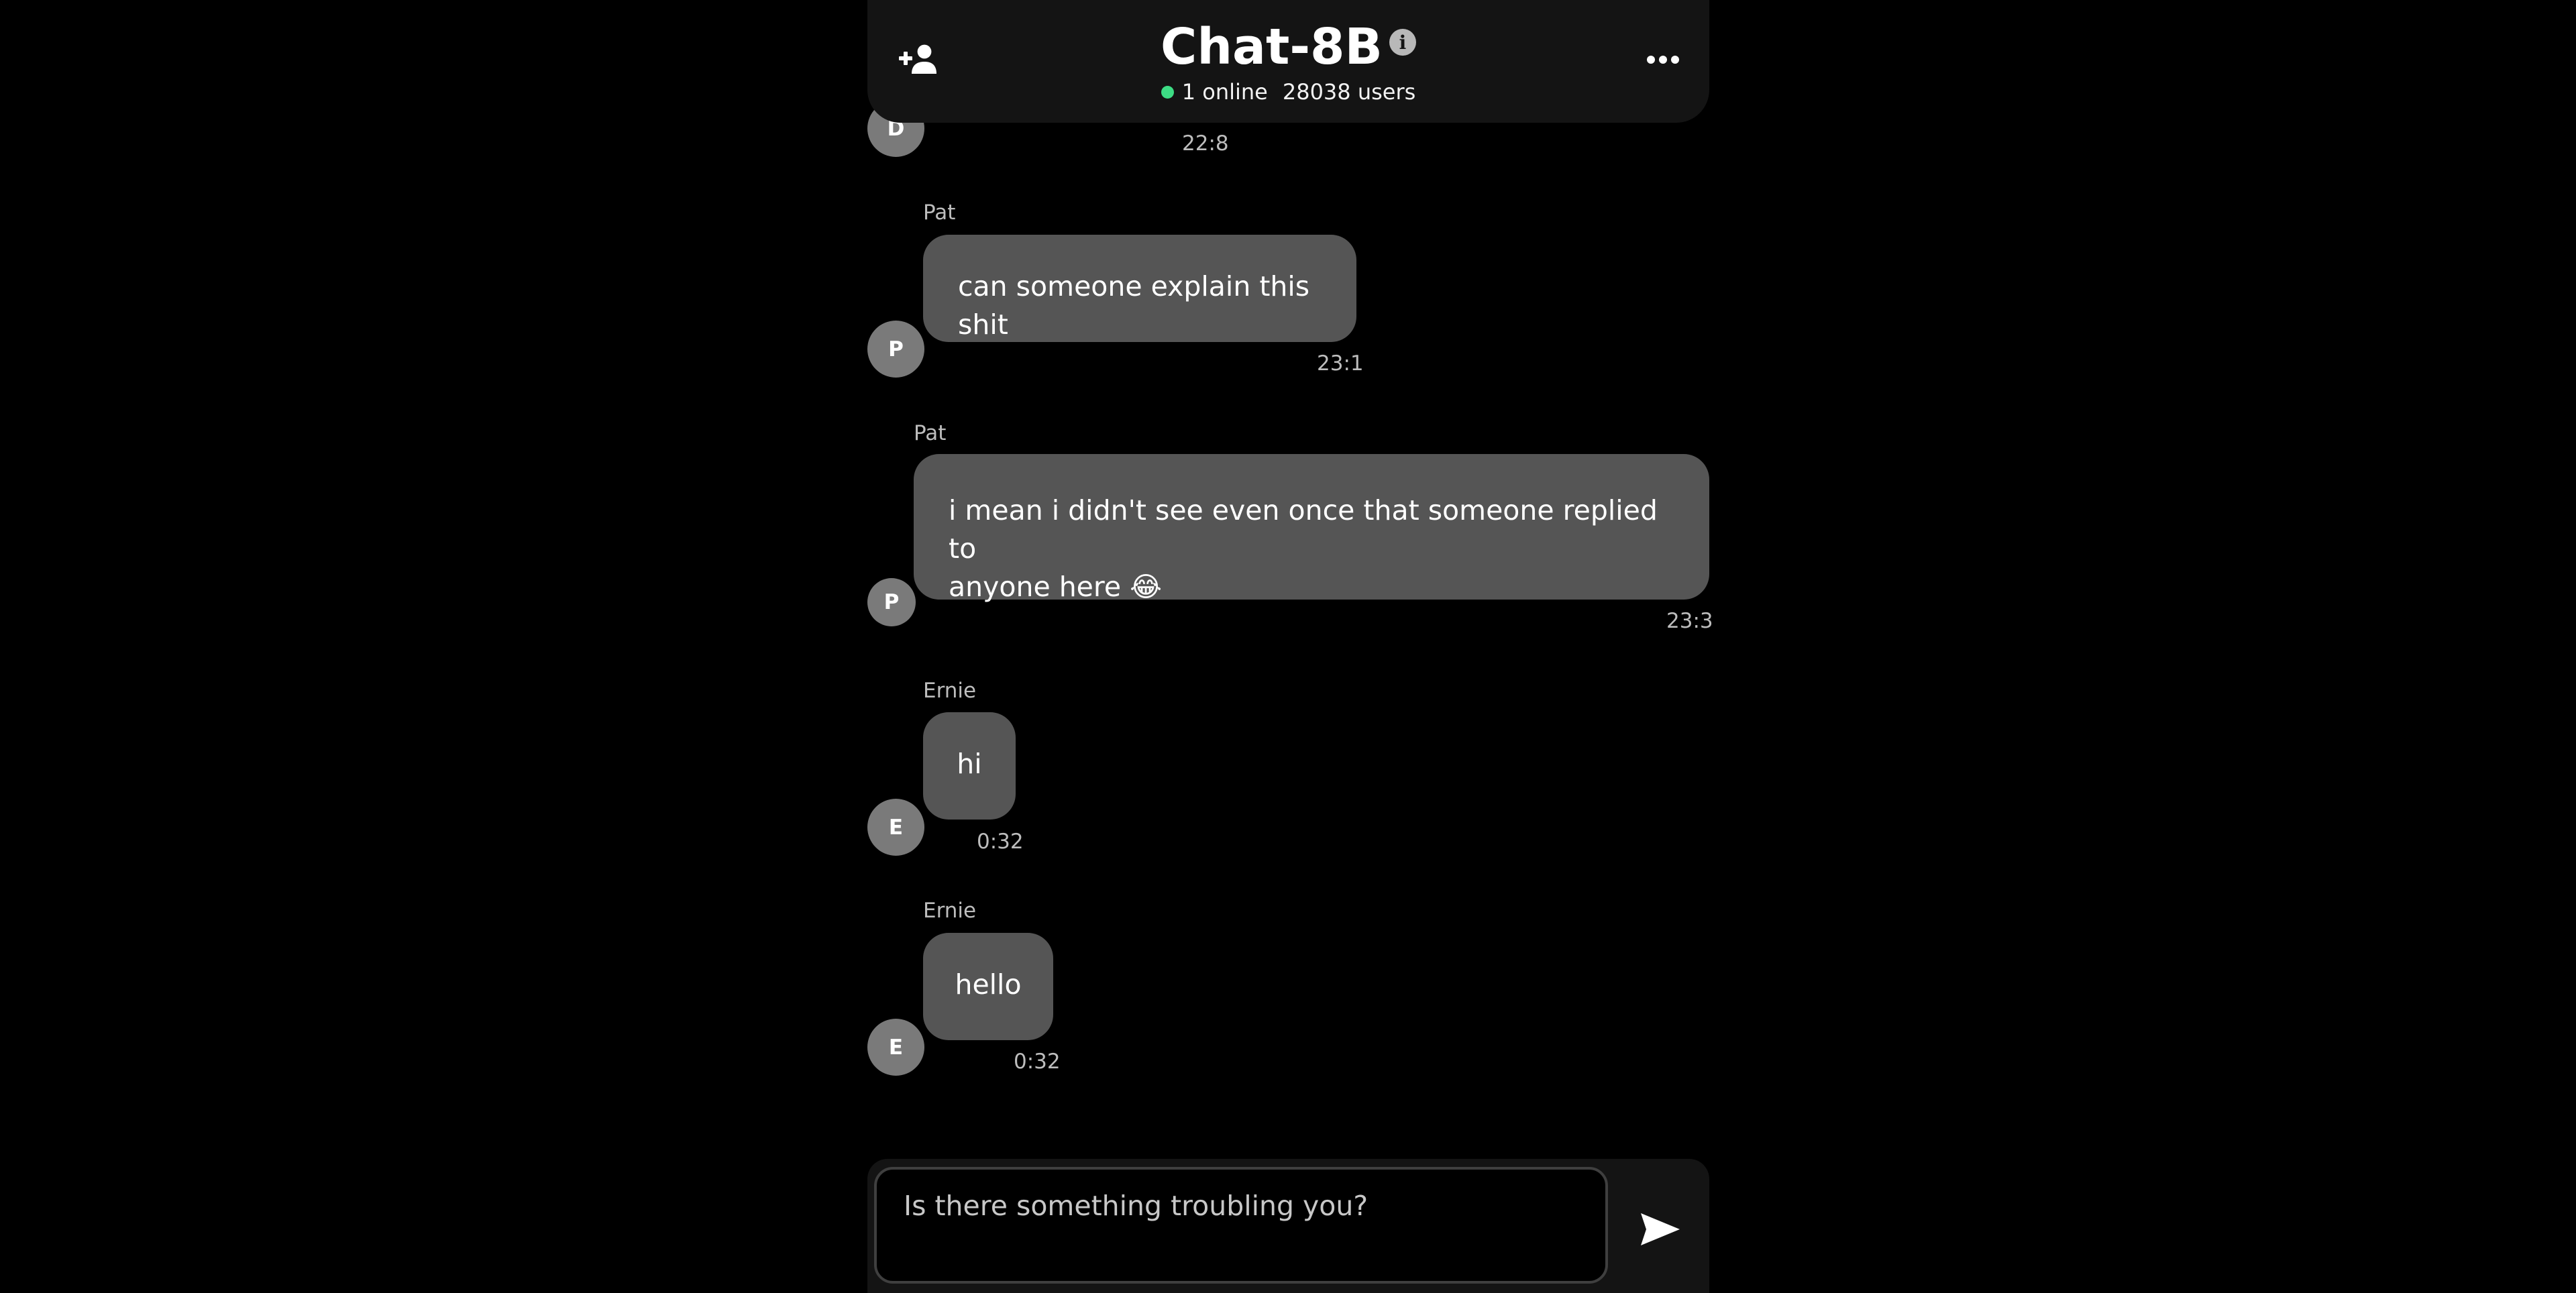  What do you see at coordinates (1689, 621) in the screenshot?
I see `message-time: 23:3` at bounding box center [1689, 621].